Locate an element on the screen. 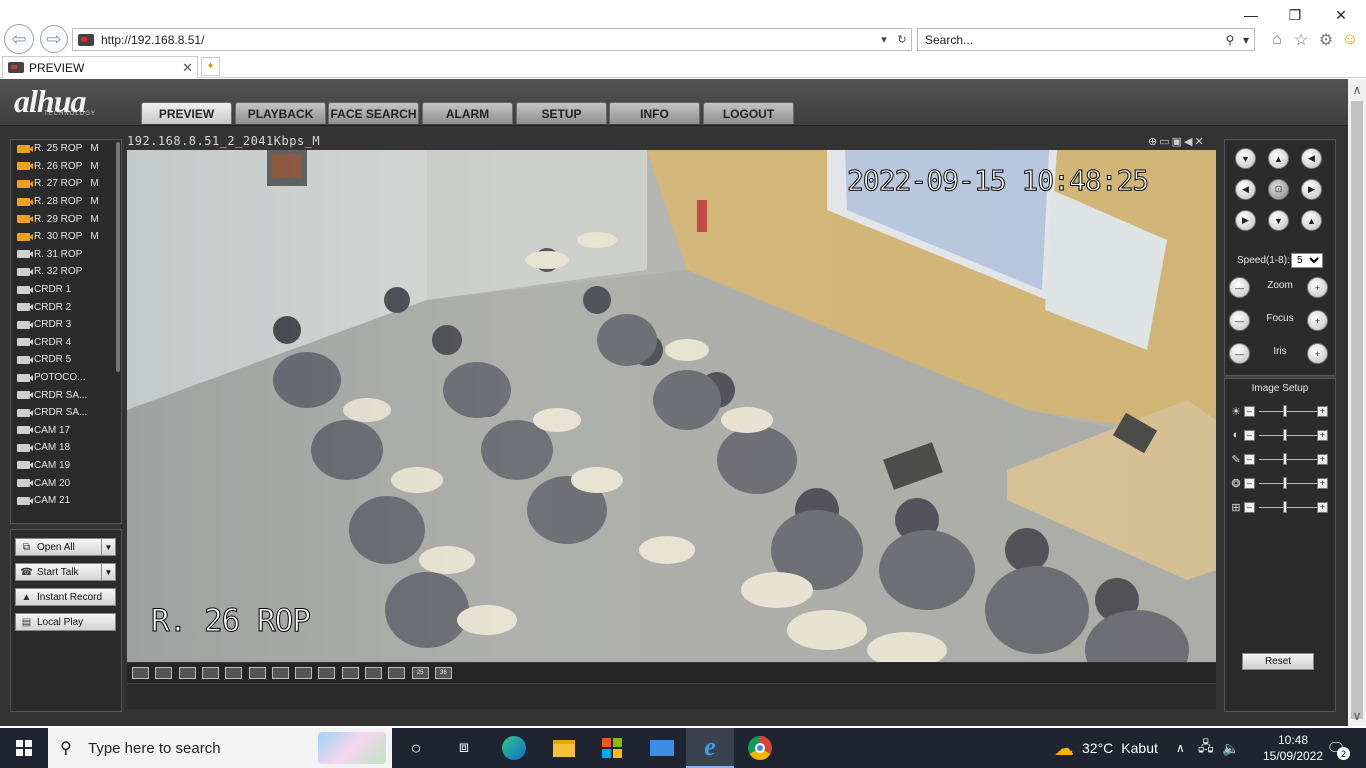  camera-item: CAM 20 is located at coordinates (66, 483).